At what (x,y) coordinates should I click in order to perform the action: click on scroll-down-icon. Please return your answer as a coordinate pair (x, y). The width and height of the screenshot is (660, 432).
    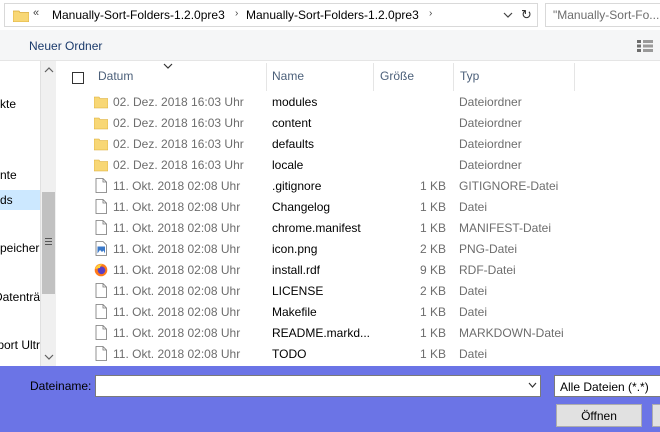
    Looking at the image, I should click on (49, 357).